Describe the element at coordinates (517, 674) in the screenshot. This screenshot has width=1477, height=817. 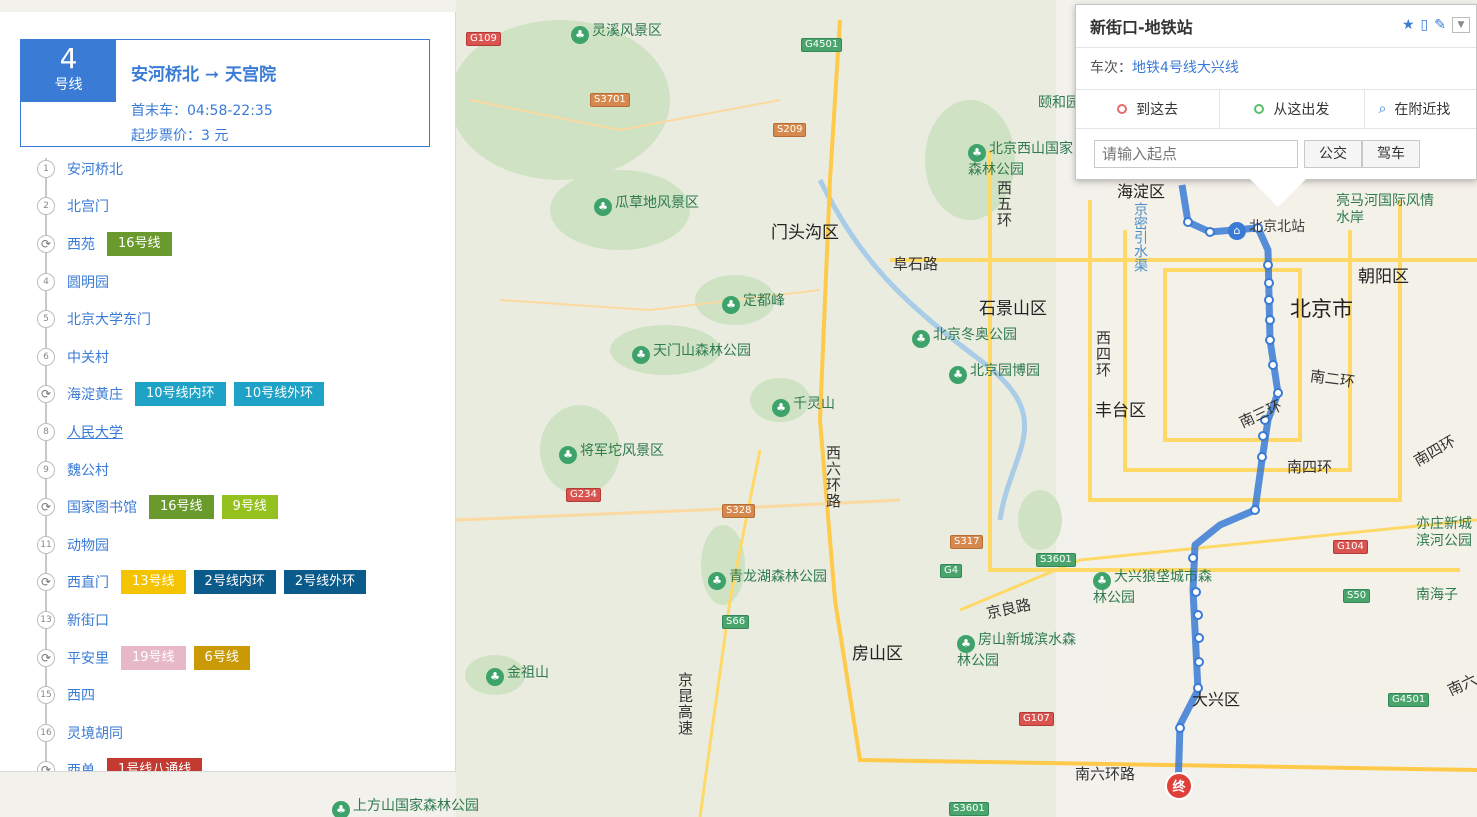
I see `poi-jinzushan: ♣ 金祖山` at that location.